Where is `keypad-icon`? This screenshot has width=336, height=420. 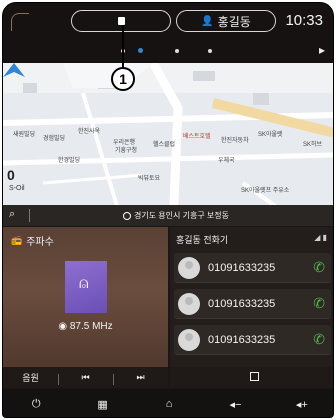
keypad-icon is located at coordinates (254, 376).